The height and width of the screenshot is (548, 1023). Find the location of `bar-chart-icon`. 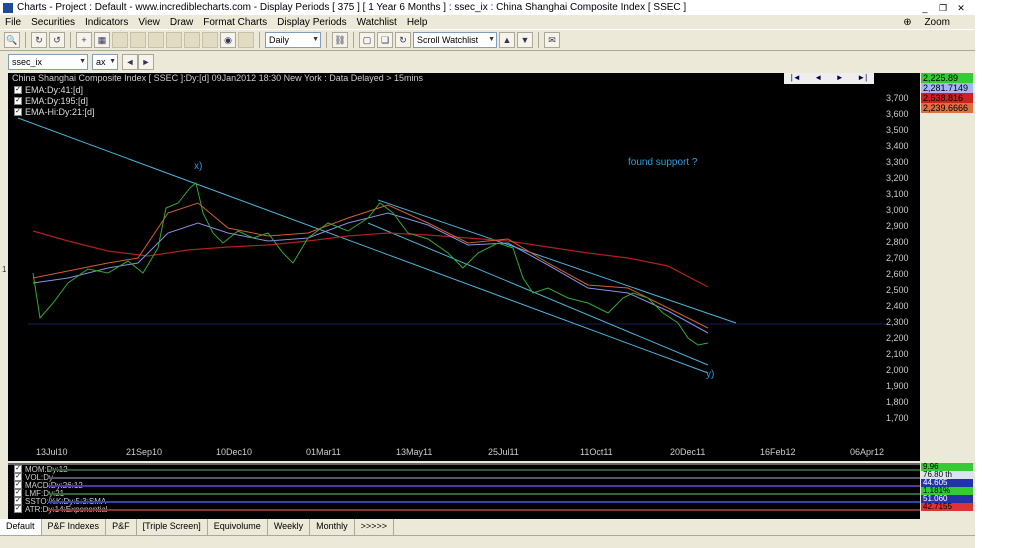

bar-chart-icon is located at coordinates (138, 40).